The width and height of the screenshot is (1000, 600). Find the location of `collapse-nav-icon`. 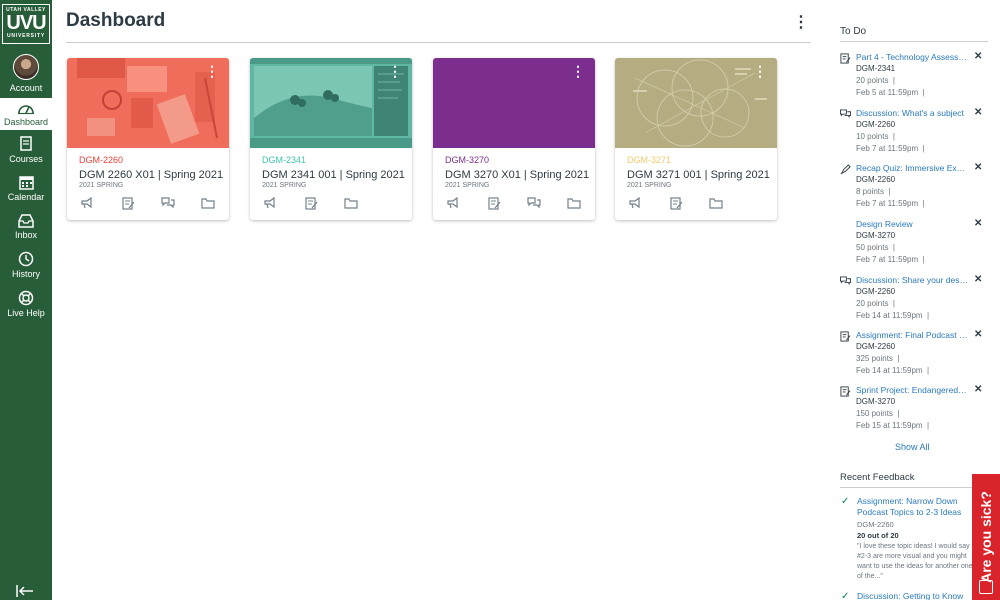

collapse-nav-icon is located at coordinates (25, 592).